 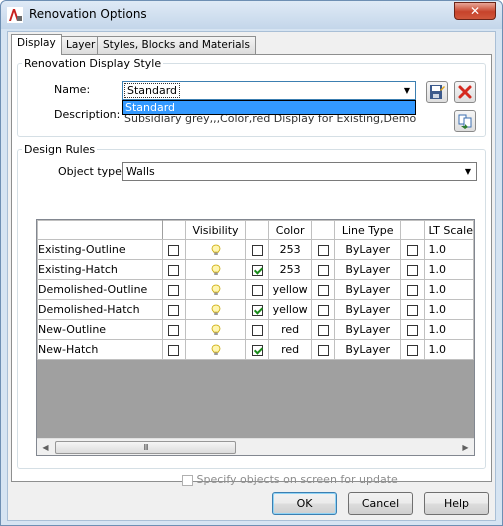 I want to click on row-name: New-Outline, so click(x=100, y=329).